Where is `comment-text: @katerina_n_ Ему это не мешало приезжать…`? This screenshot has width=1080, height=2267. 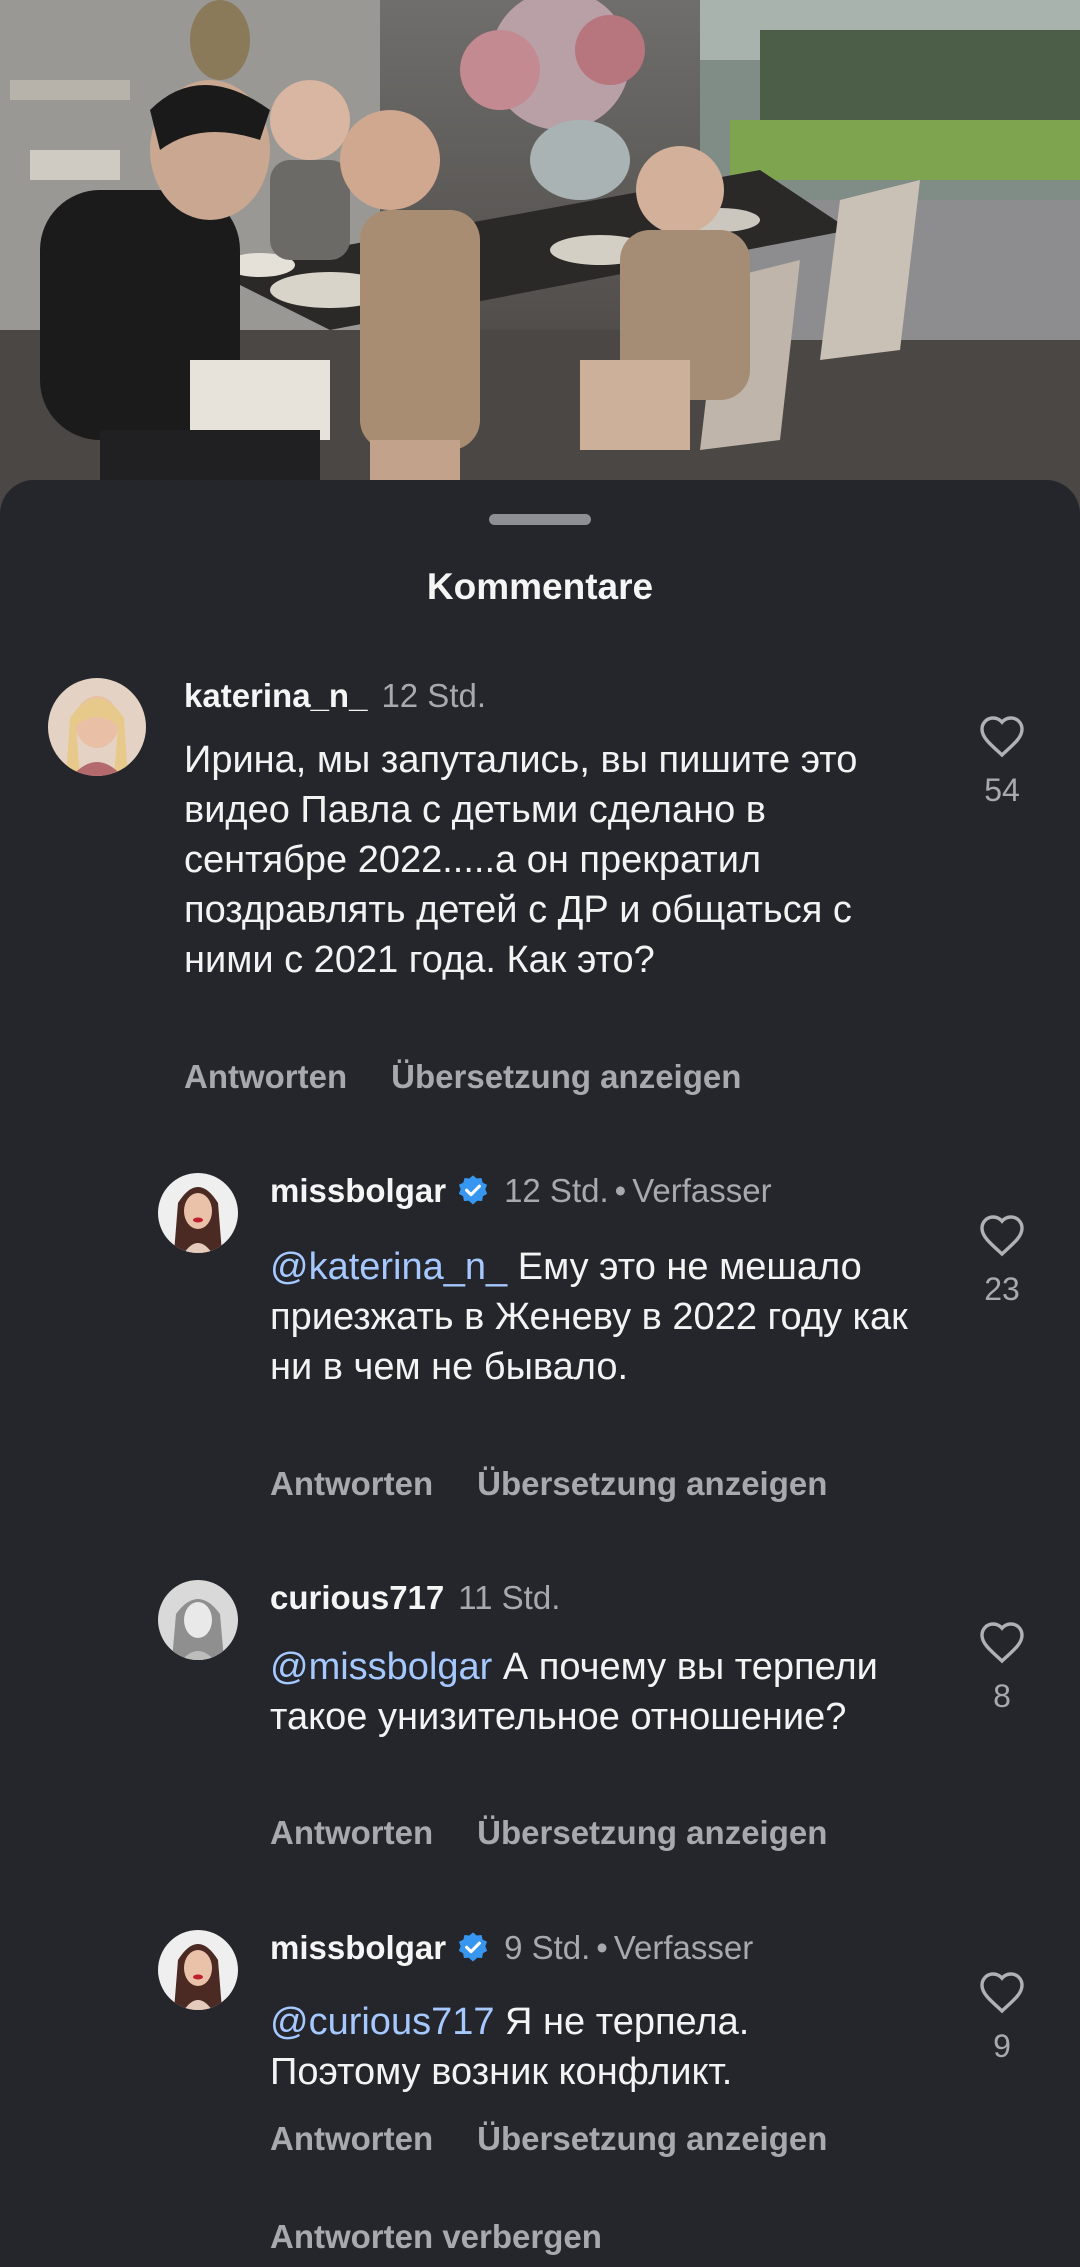 comment-text: @katerina_n_ Ему это не мешало приезжать… is located at coordinates (590, 1317).